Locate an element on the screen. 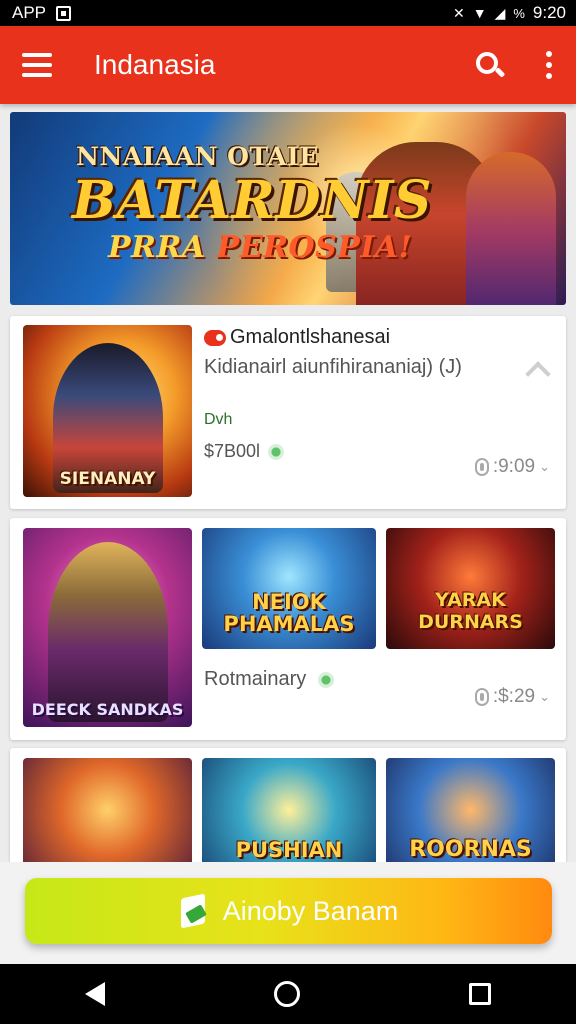  notification-icon is located at coordinates (64, 13).